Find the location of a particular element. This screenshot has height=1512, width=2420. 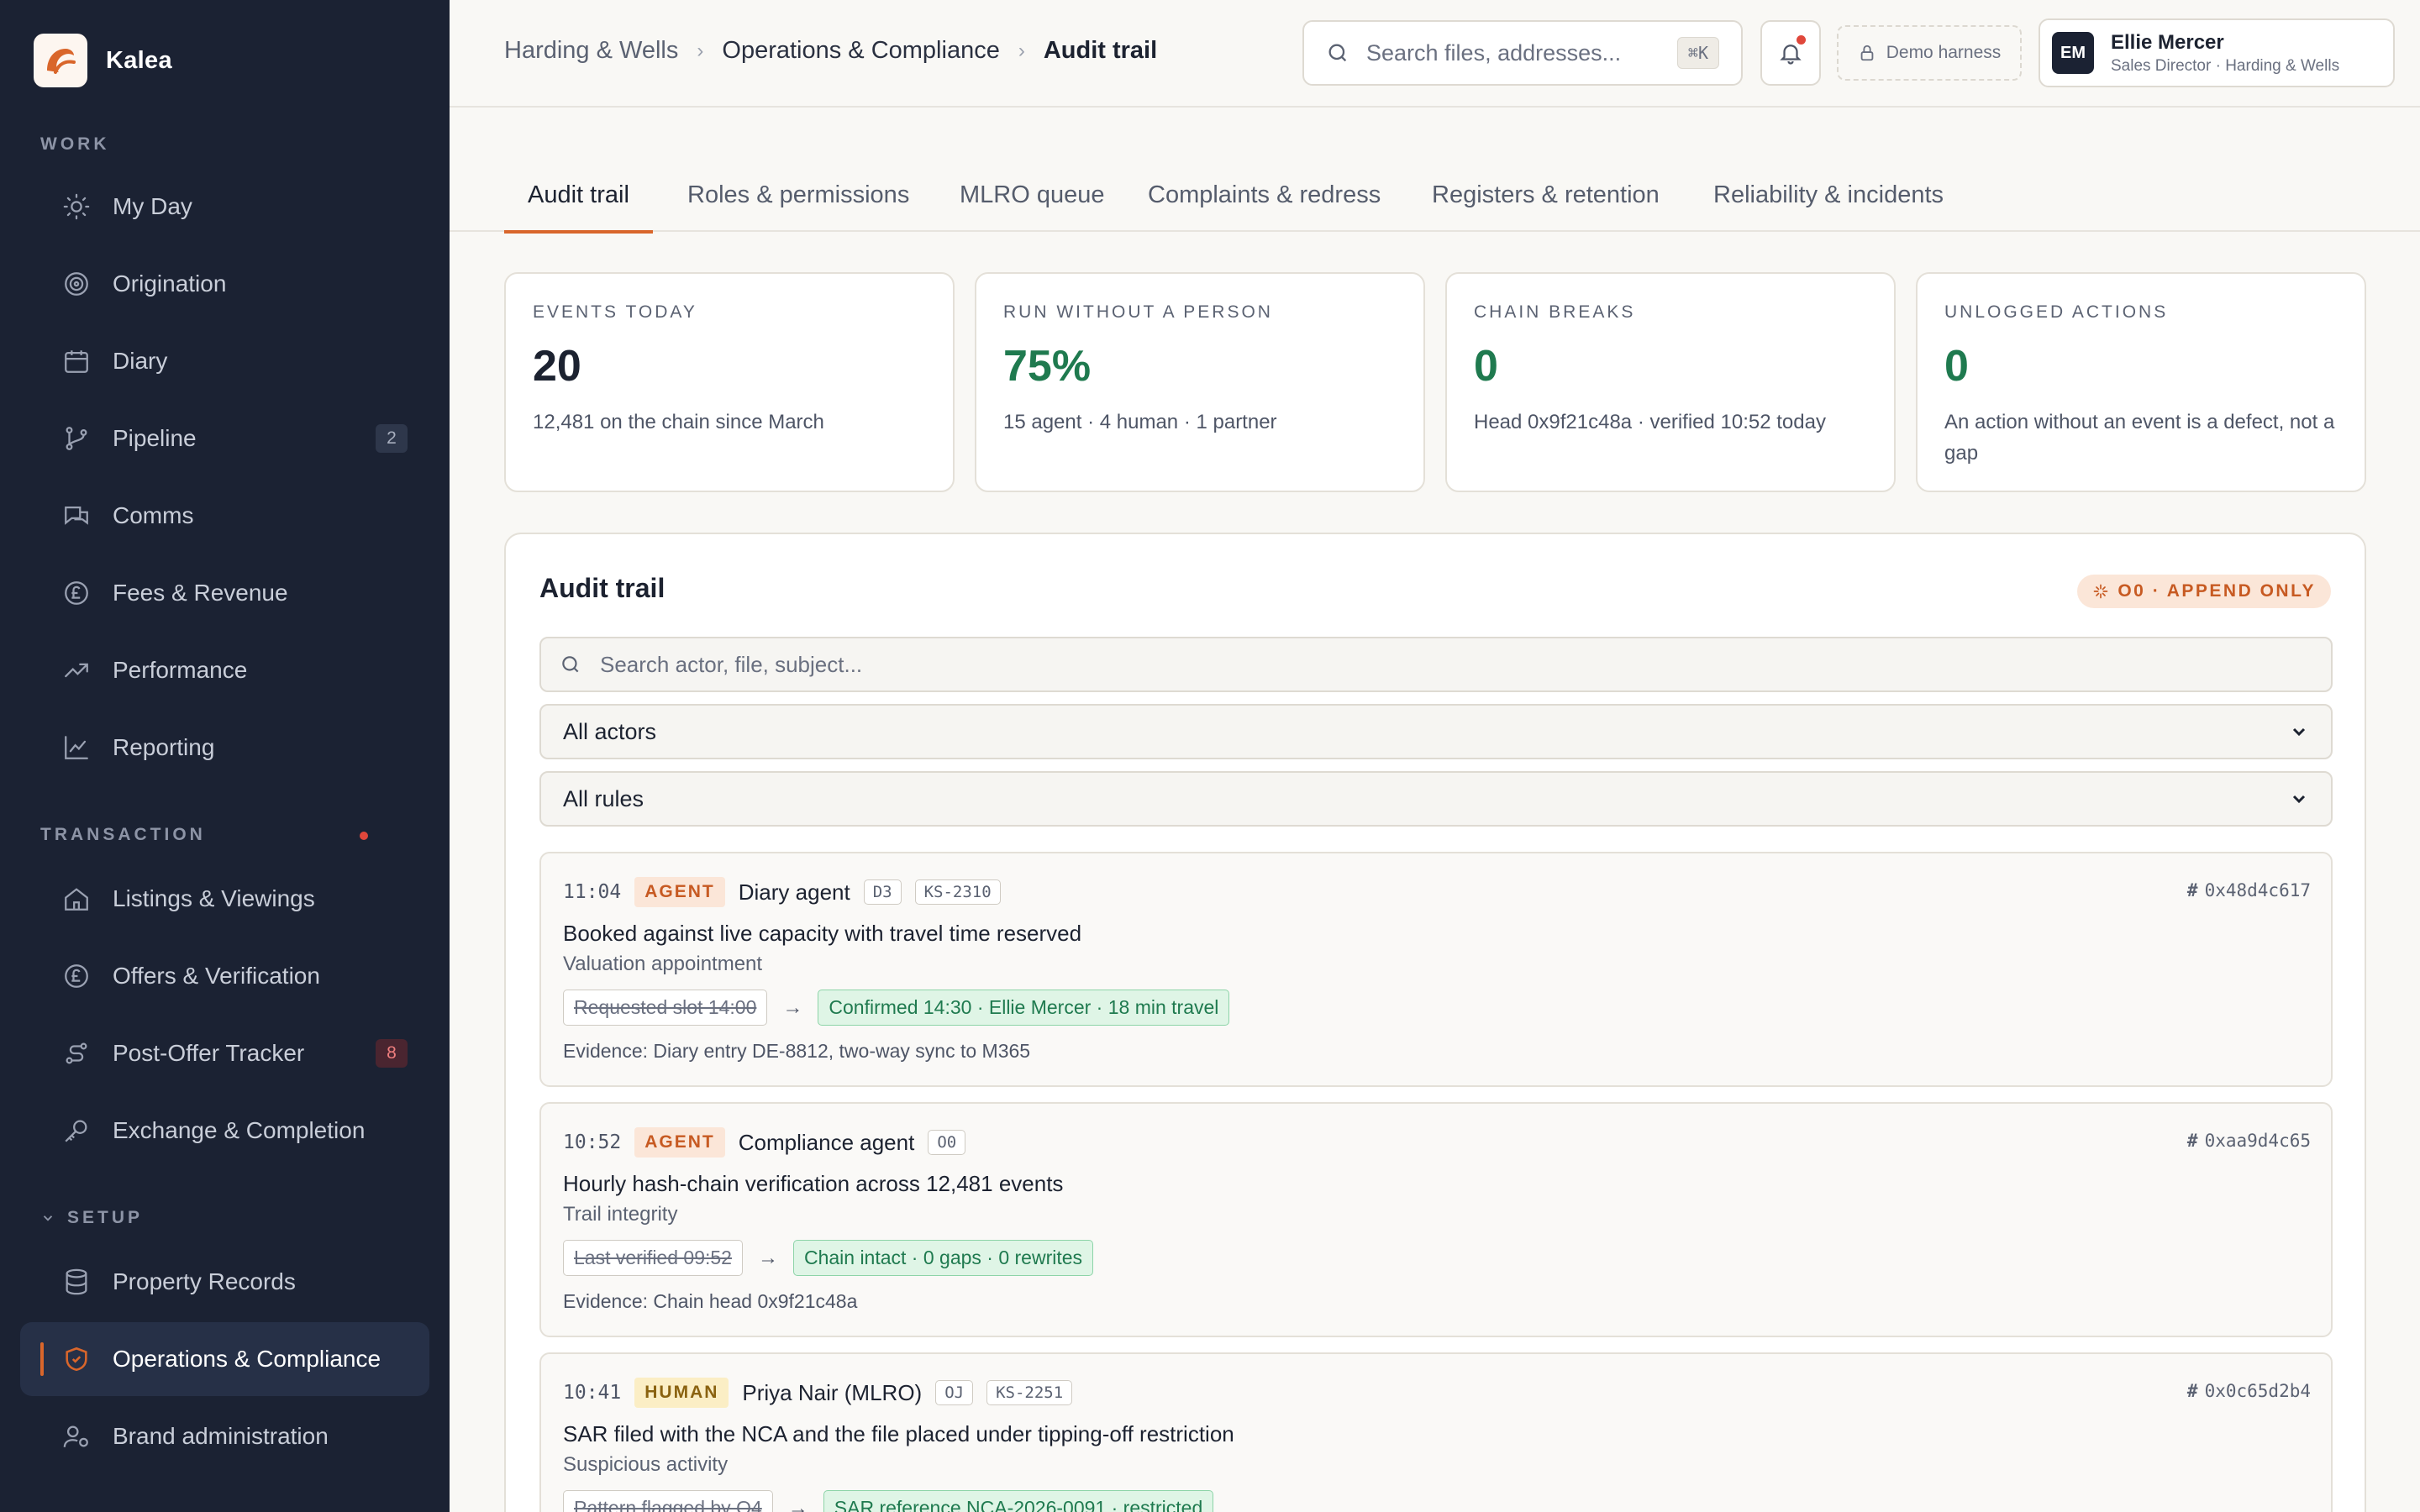

sidebar-item-performance: Performance is located at coordinates (225, 670).